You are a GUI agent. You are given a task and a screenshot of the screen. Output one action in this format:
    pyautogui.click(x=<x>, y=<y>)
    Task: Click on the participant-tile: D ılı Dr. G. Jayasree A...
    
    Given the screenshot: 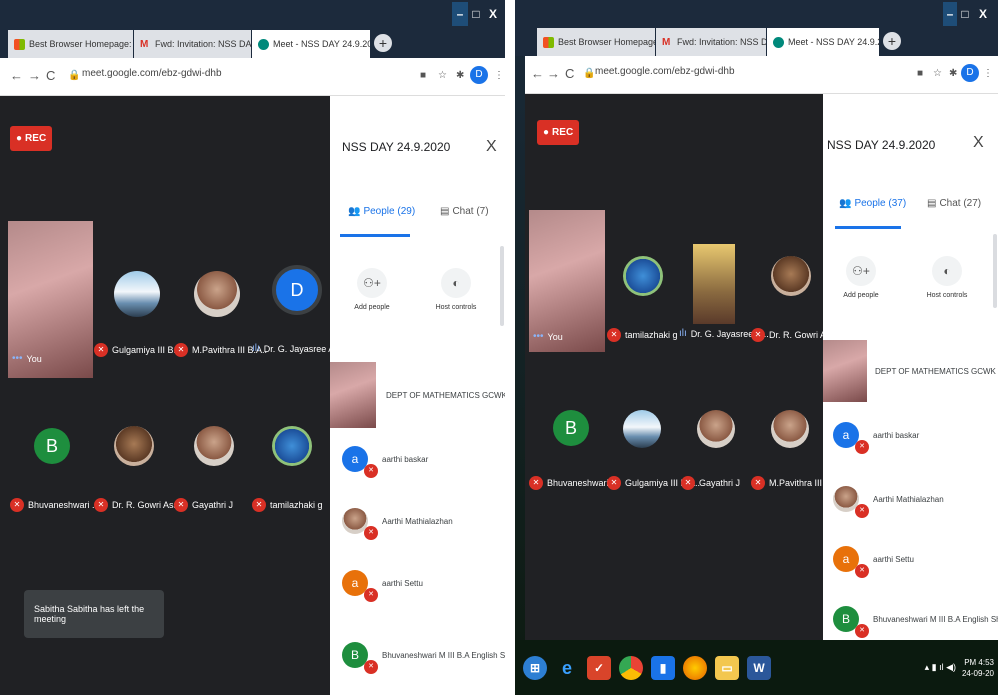 What is the action you would take?
    pyautogui.click(x=296, y=321)
    